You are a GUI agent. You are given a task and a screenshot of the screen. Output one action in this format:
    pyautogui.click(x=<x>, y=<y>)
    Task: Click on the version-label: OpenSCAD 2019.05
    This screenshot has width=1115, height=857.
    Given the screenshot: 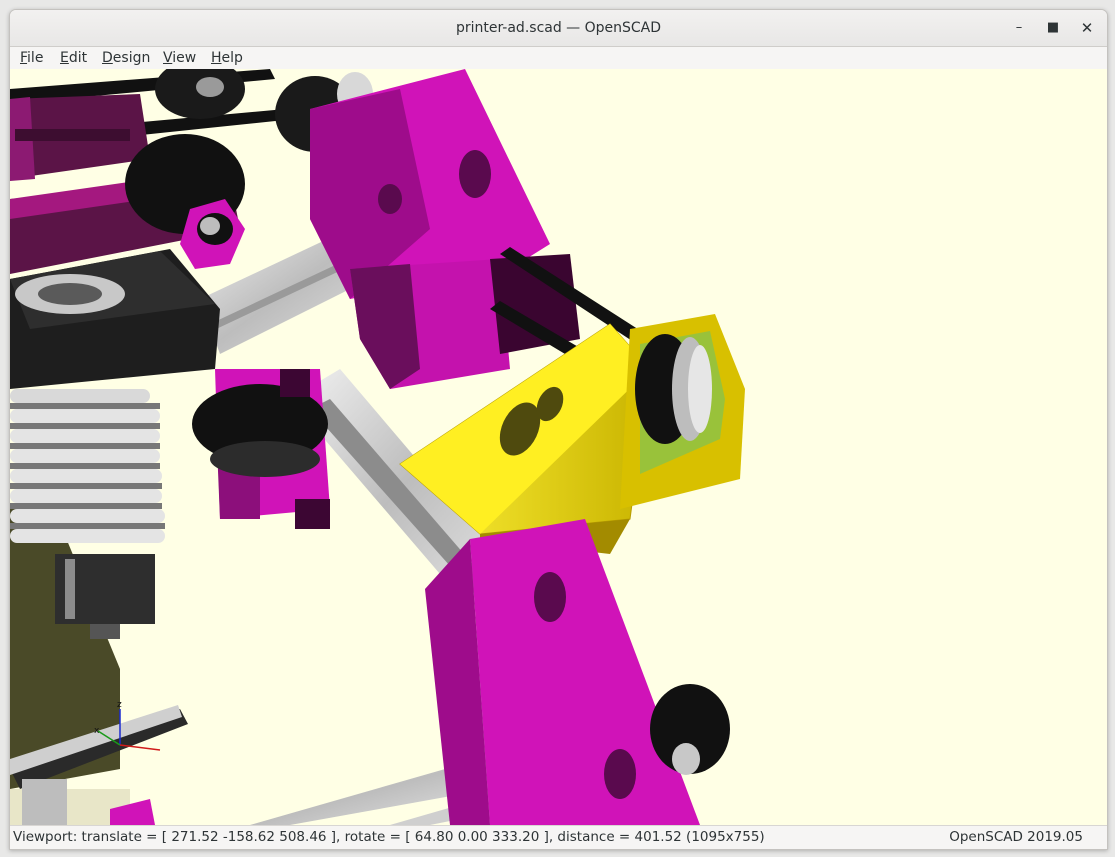 What is the action you would take?
    pyautogui.click(x=1016, y=837)
    